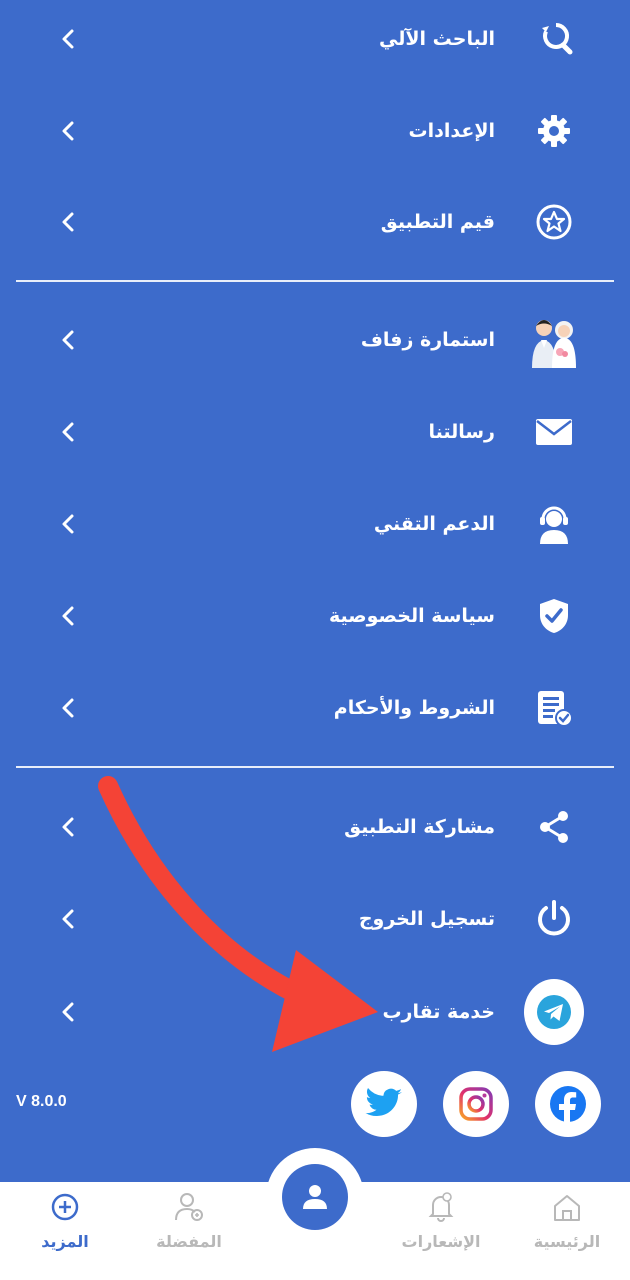  Describe the element at coordinates (434, 524) in the screenshot. I see `menu-item-label: الدعم التقني` at that location.